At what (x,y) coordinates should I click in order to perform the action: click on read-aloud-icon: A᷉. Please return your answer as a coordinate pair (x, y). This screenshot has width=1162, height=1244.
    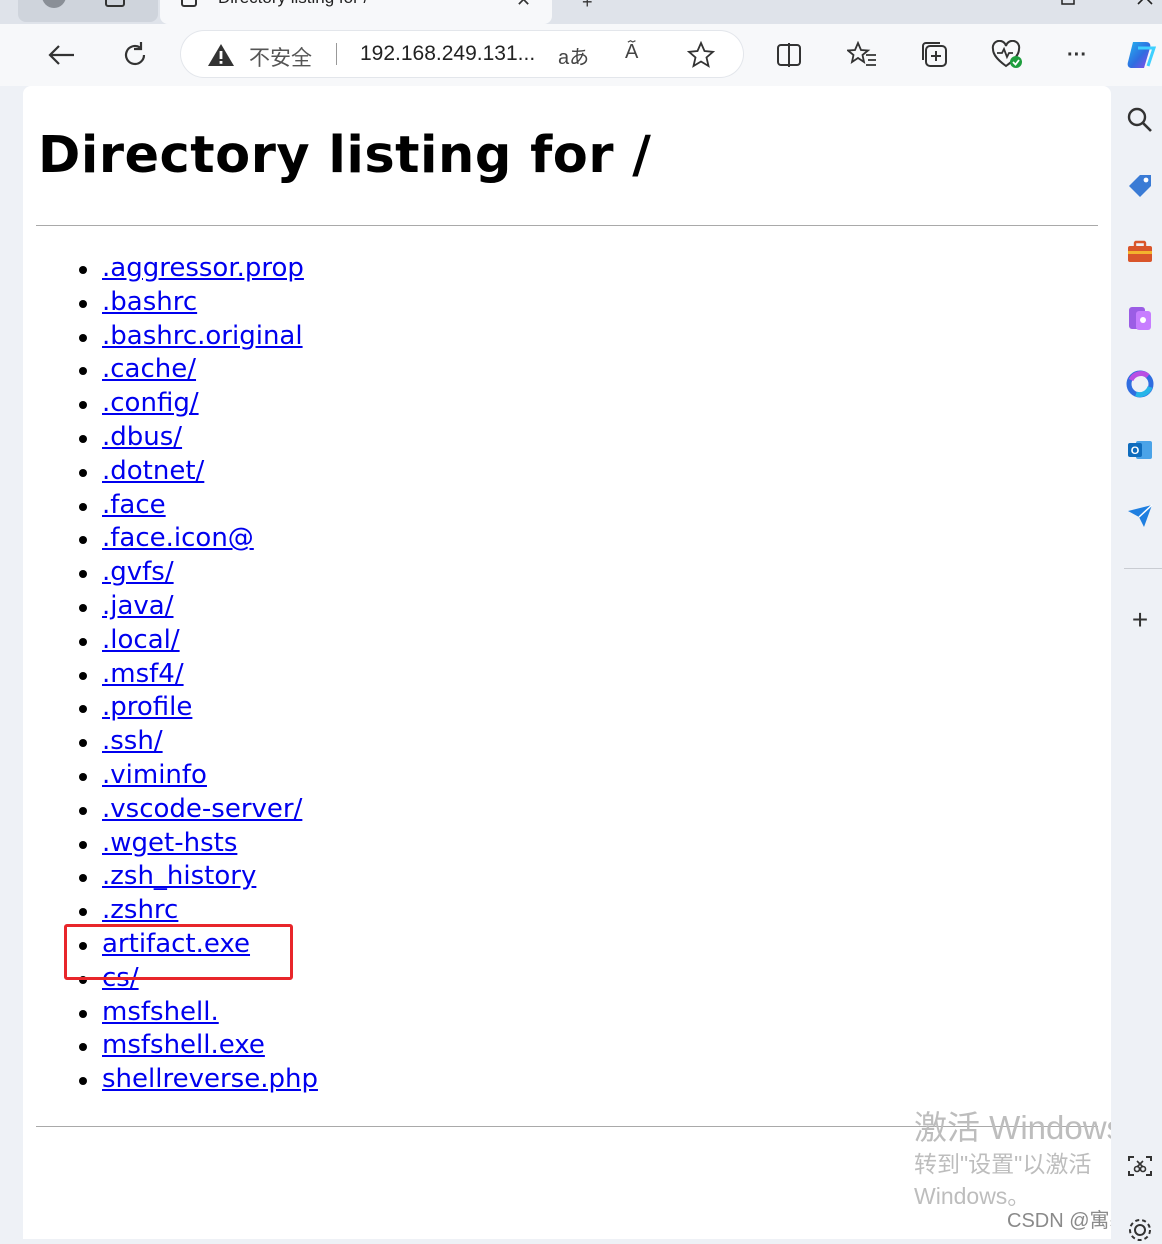
    Looking at the image, I should click on (631, 52).